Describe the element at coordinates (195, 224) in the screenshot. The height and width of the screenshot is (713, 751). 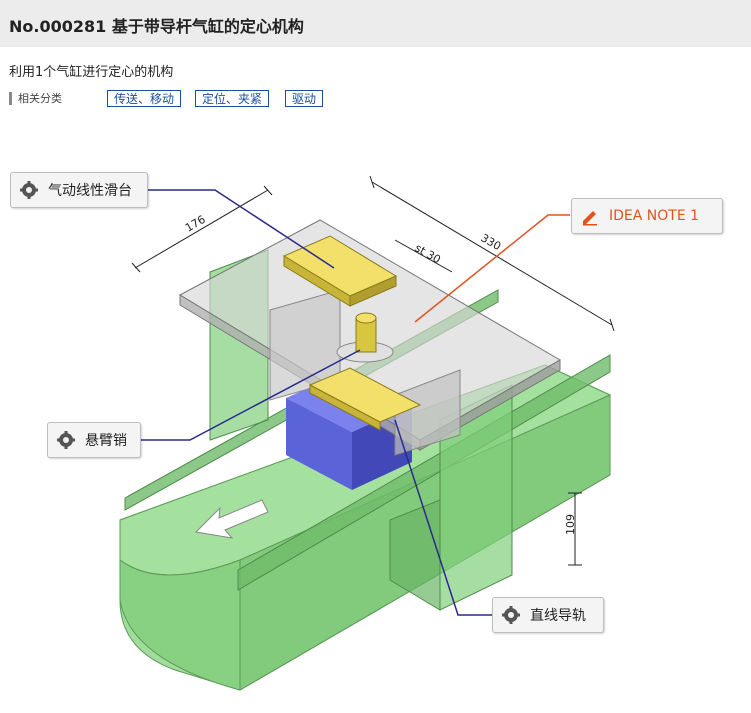
I see `dim-176: 176` at that location.